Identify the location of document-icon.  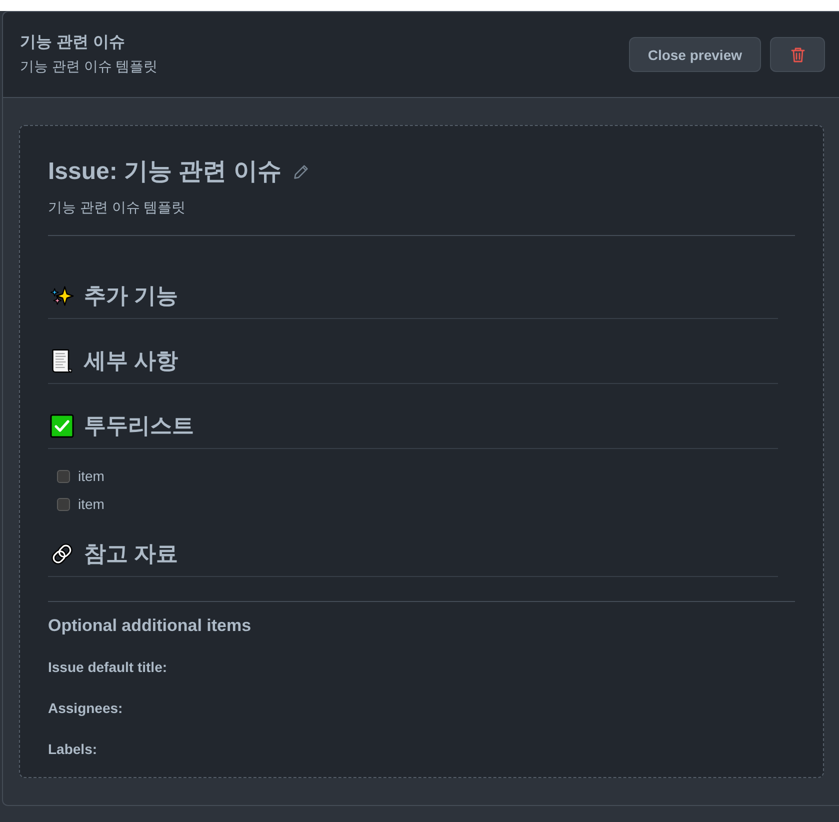
(62, 361).